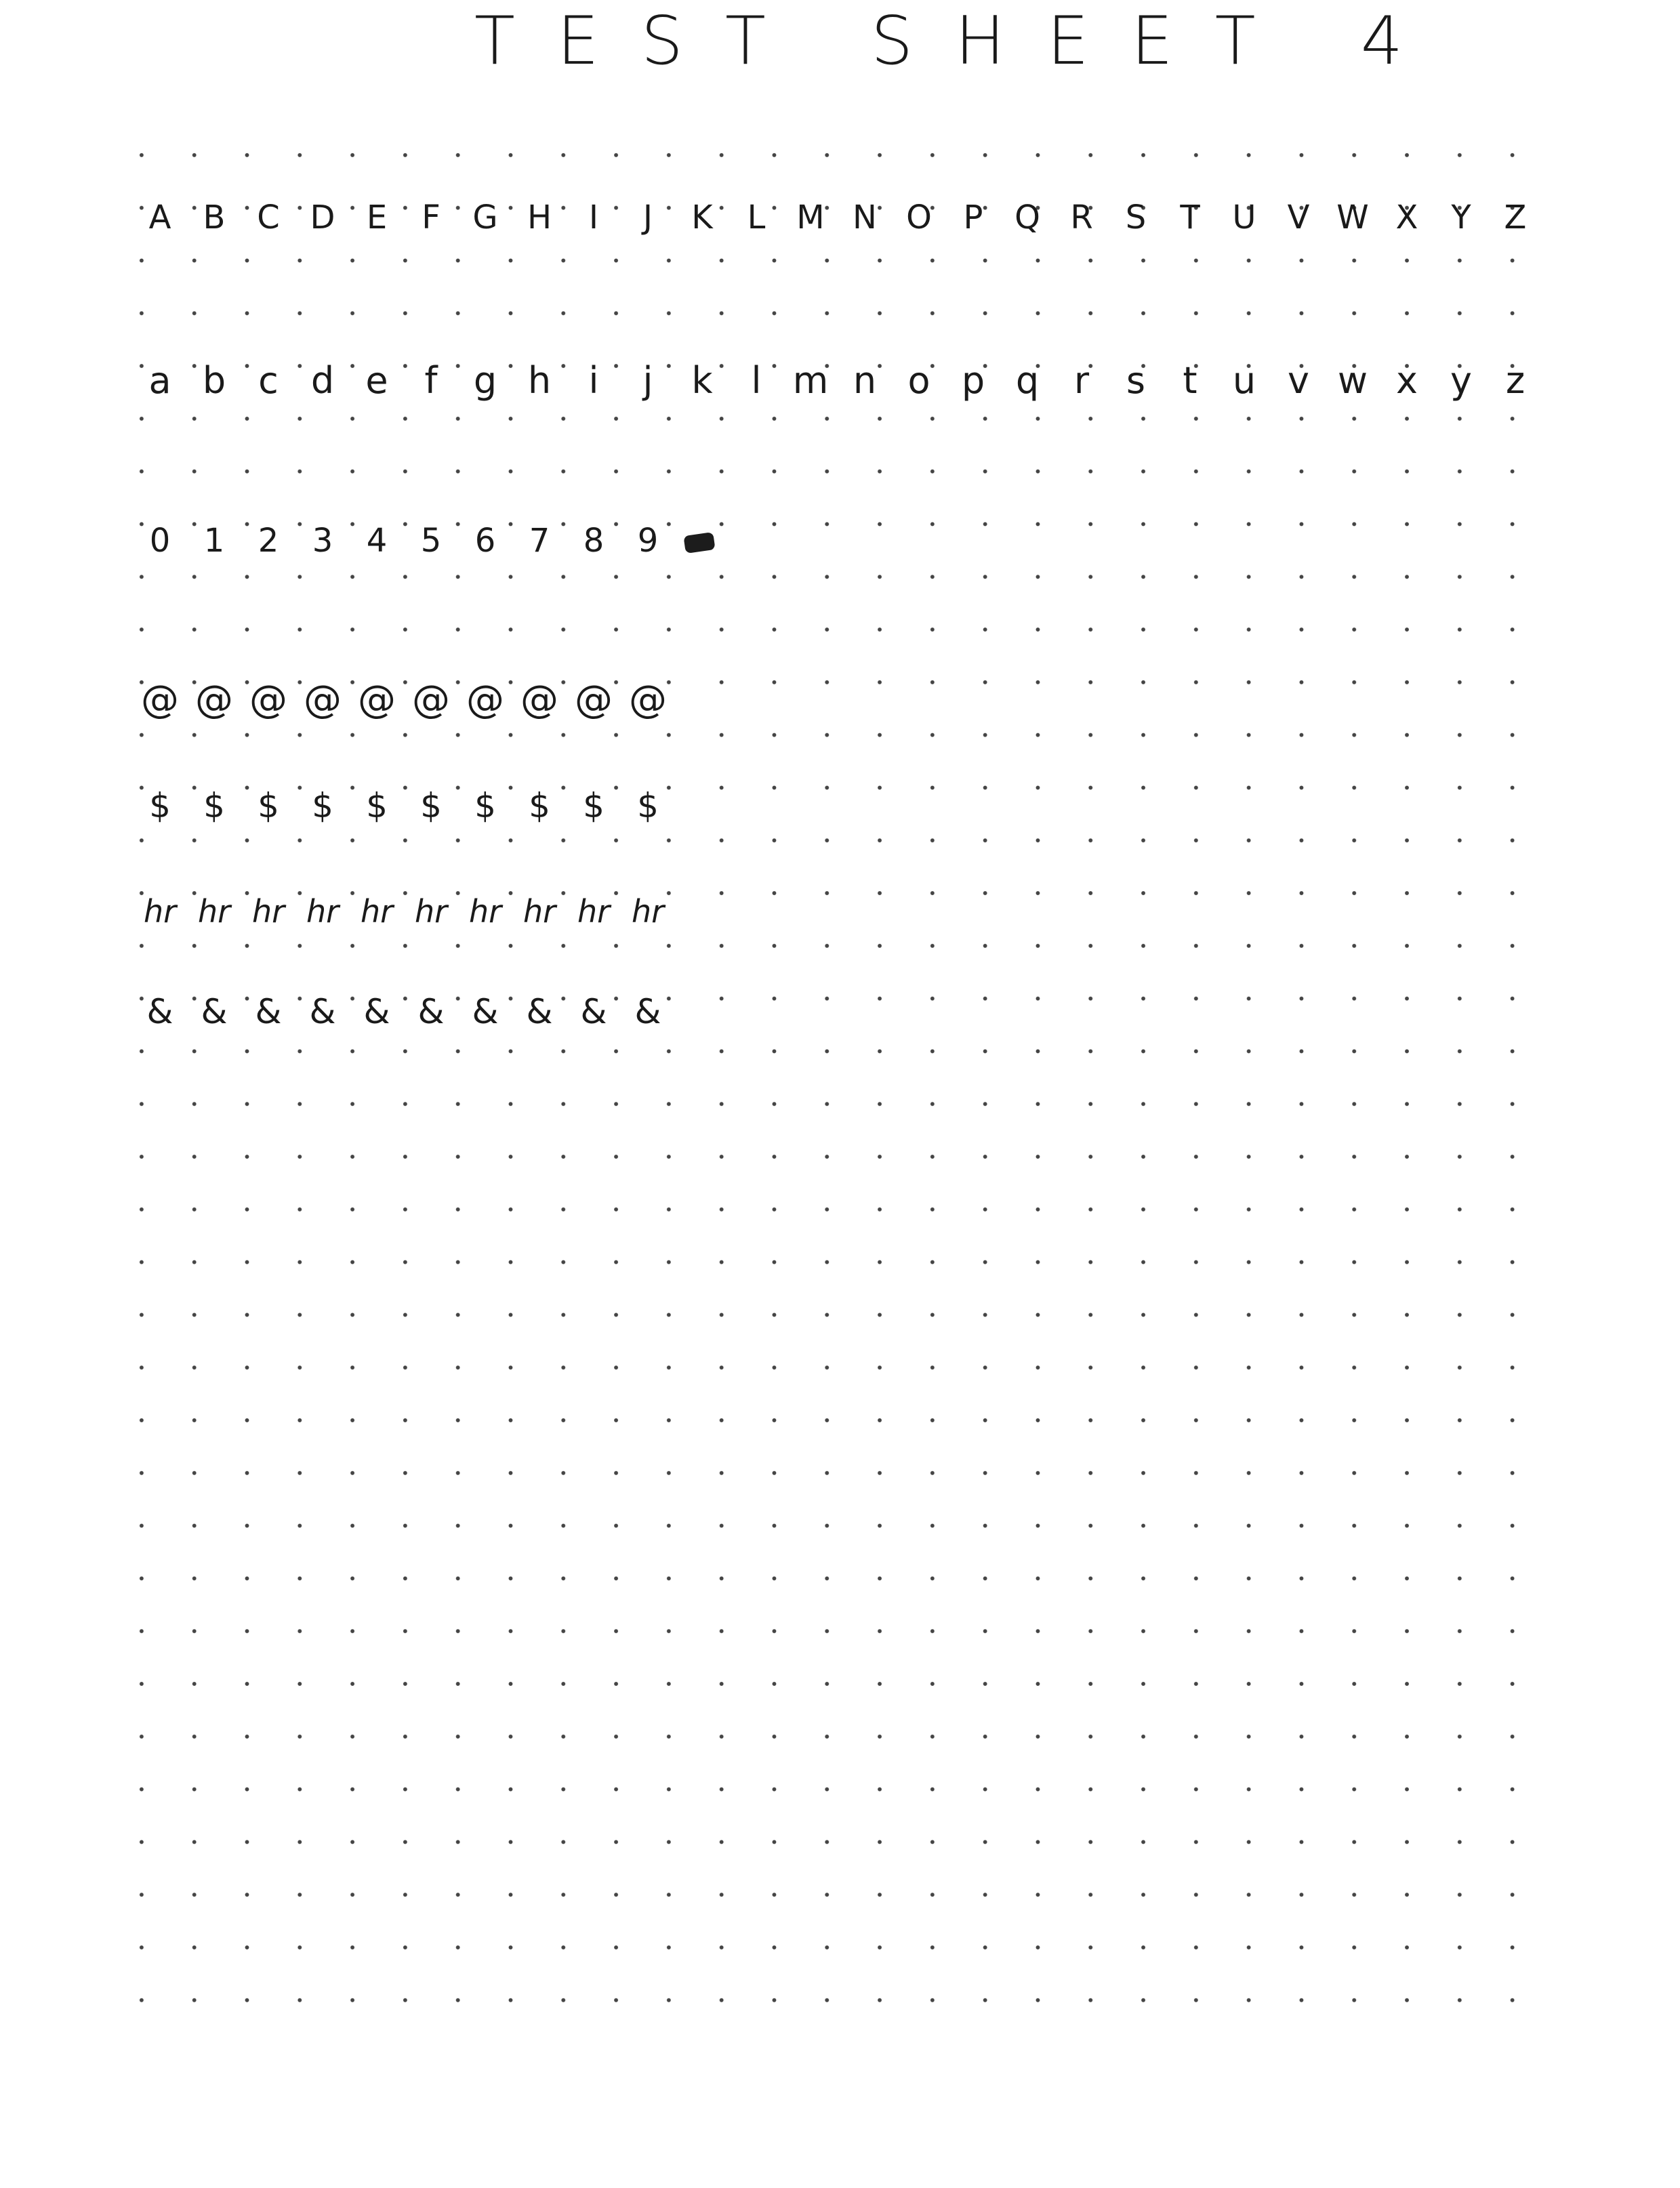 Image resolution: width=1680 pixels, height=2188 pixels. What do you see at coordinates (1136, 380) in the screenshot?
I see `glyph: s` at bounding box center [1136, 380].